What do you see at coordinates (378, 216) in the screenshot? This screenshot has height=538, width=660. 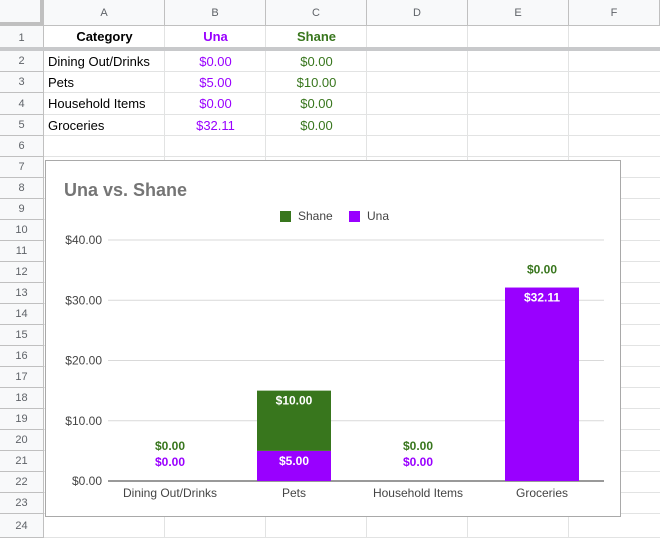 I see `legend-label-una: Una` at bounding box center [378, 216].